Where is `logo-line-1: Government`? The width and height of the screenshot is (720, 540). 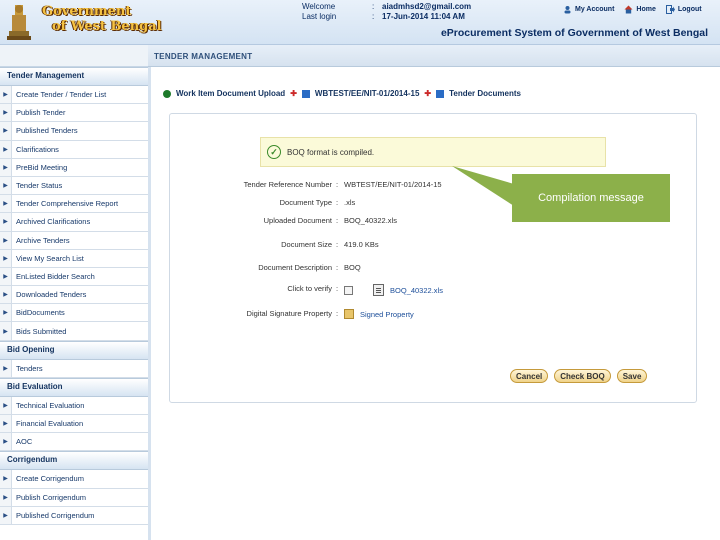
logo-line-1: Government is located at coordinates (87, 11).